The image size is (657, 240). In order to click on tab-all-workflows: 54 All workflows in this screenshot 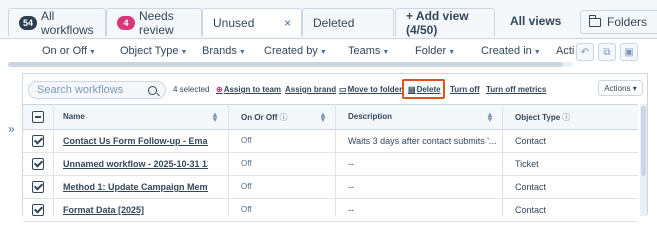, I will do `click(57, 22)`.